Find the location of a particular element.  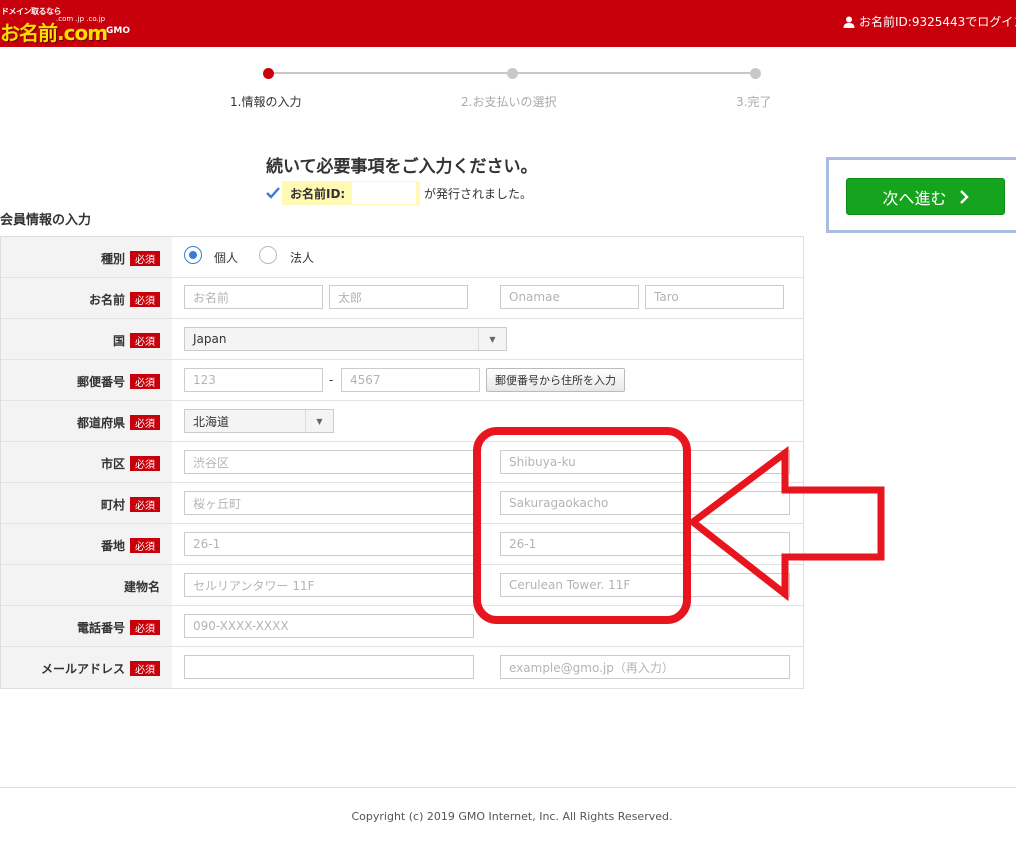

form-row-street: 番地 必須 26-1 26-1 is located at coordinates (402, 544).